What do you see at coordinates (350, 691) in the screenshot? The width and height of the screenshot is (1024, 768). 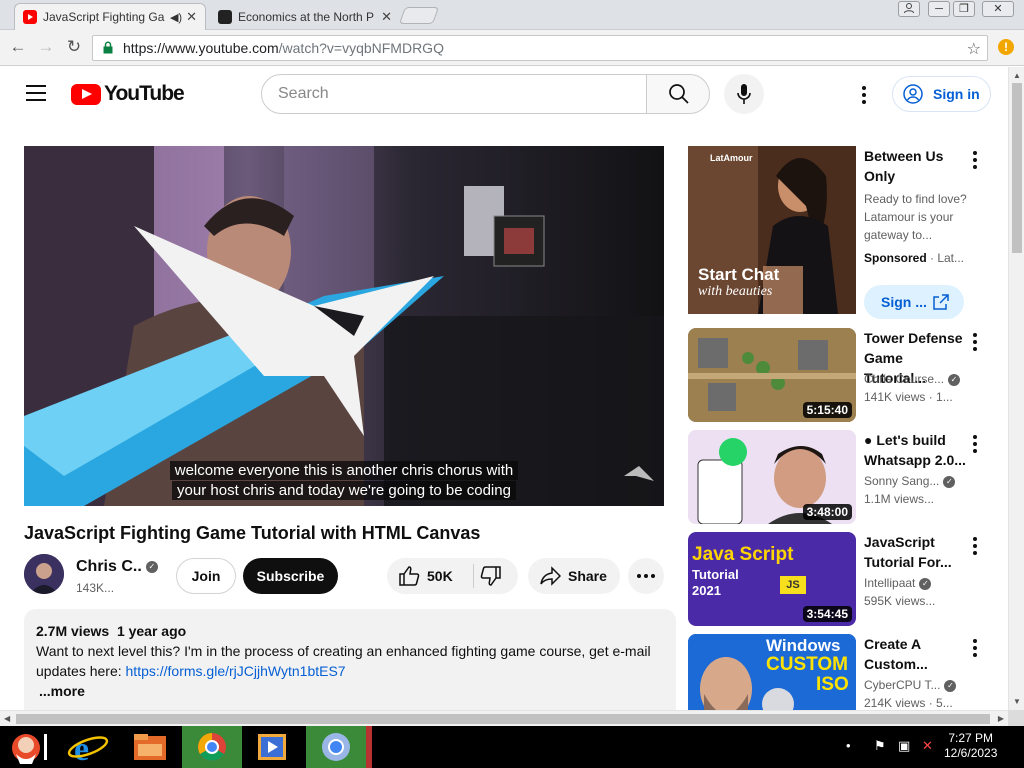 I see `show-more-link: ...more` at bounding box center [350, 691].